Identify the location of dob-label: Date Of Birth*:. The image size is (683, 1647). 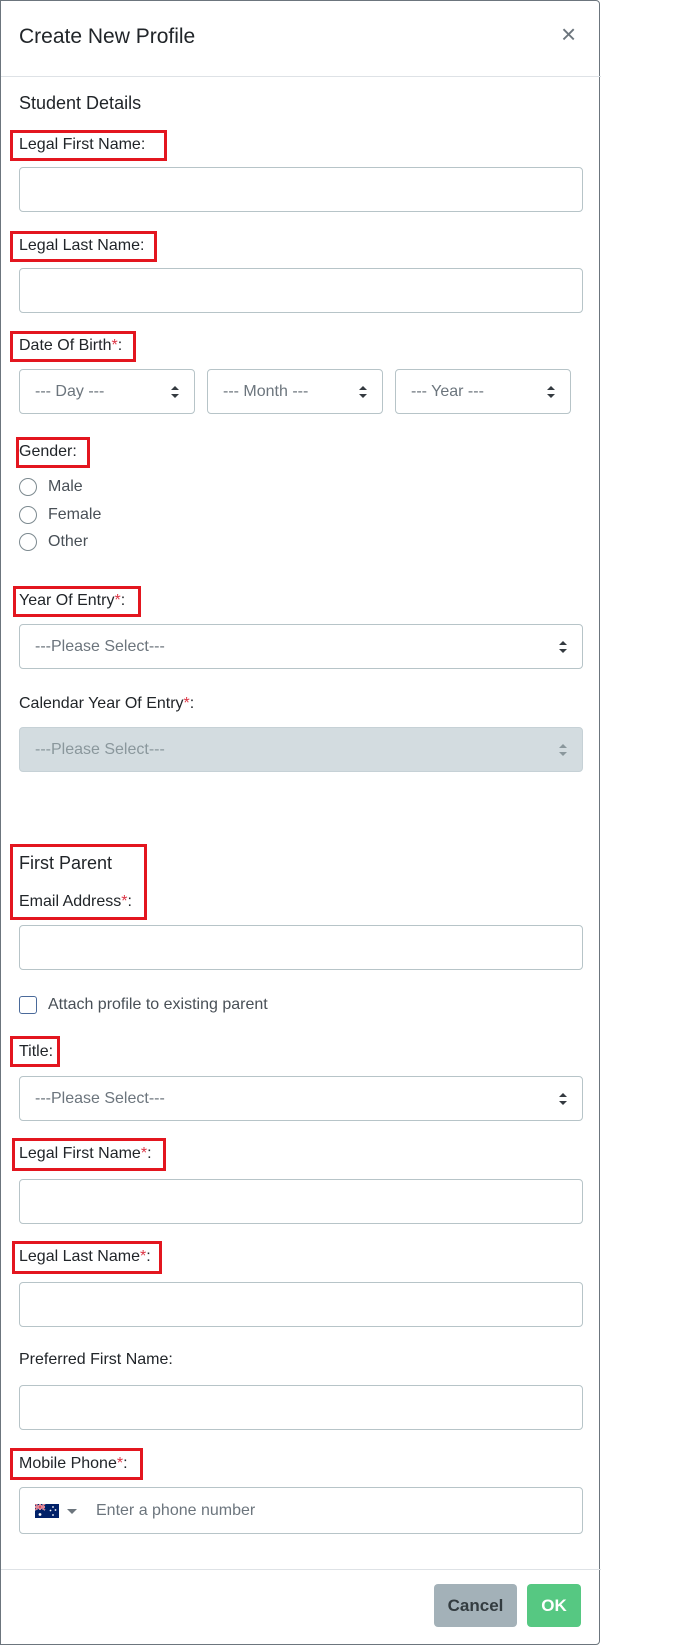
(70, 346).